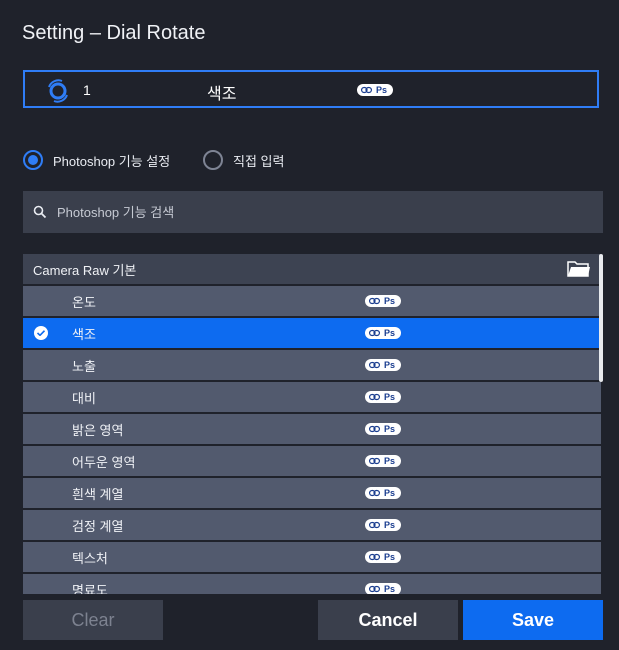  I want to click on list-item: 노출 Ps, so click(312, 366).